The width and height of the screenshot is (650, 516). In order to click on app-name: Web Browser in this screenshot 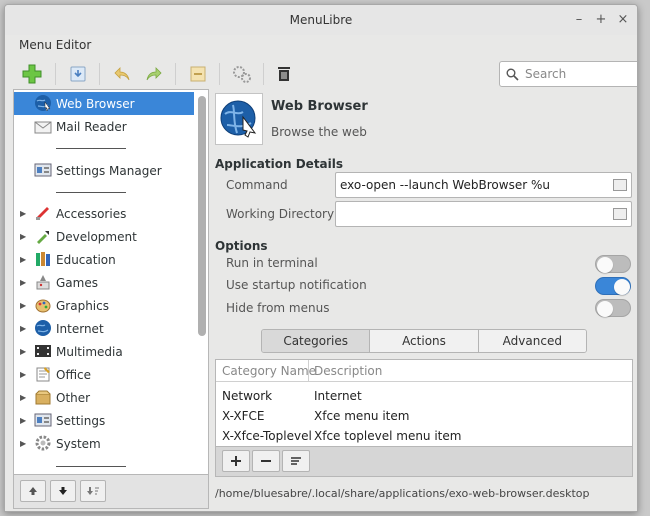, I will do `click(319, 106)`.